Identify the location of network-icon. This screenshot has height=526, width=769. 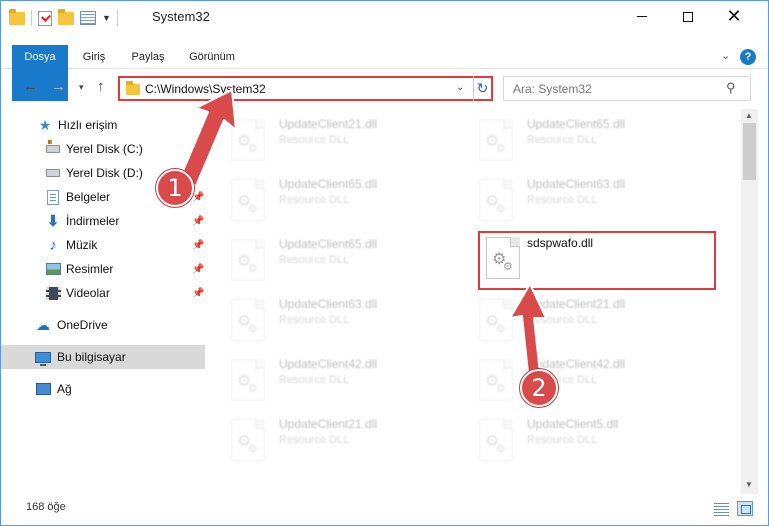
(43, 389).